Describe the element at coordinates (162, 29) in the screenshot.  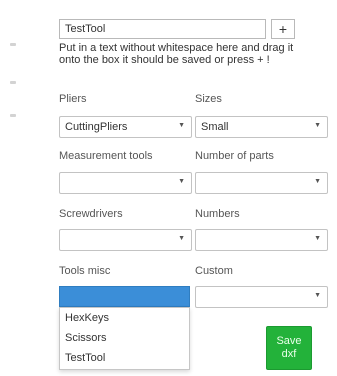
I see `tool-name-input` at that location.